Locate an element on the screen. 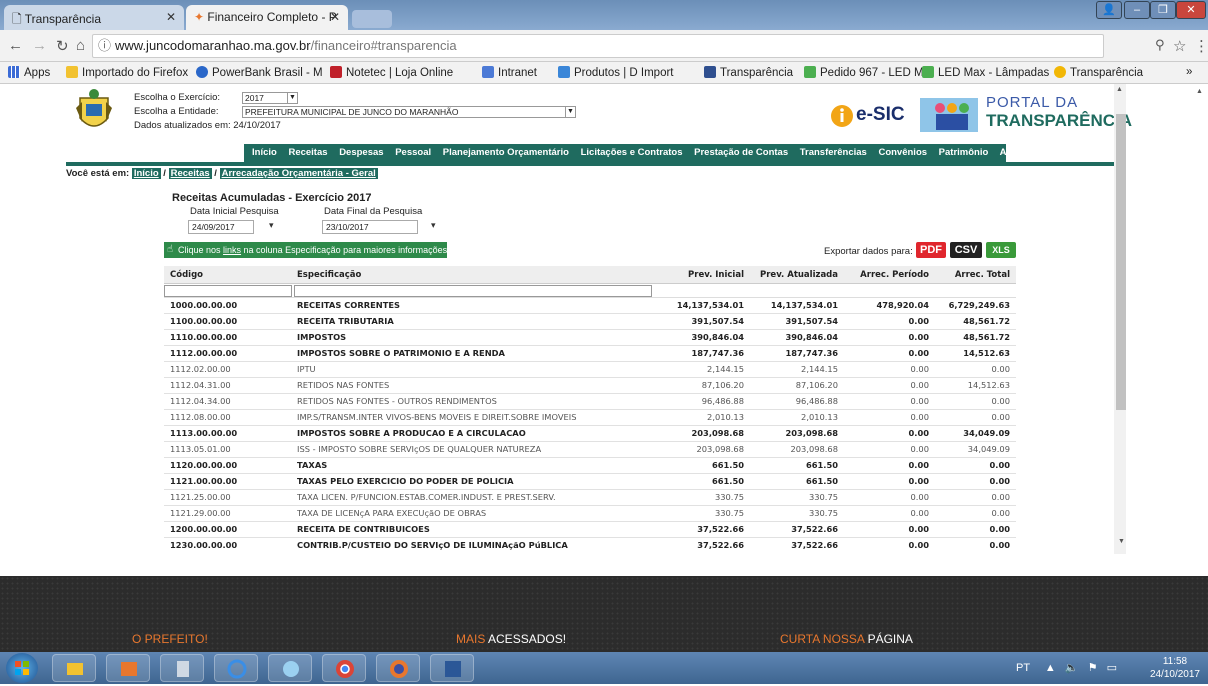  menu-prestacao: Prestação de Contas is located at coordinates (741, 152).